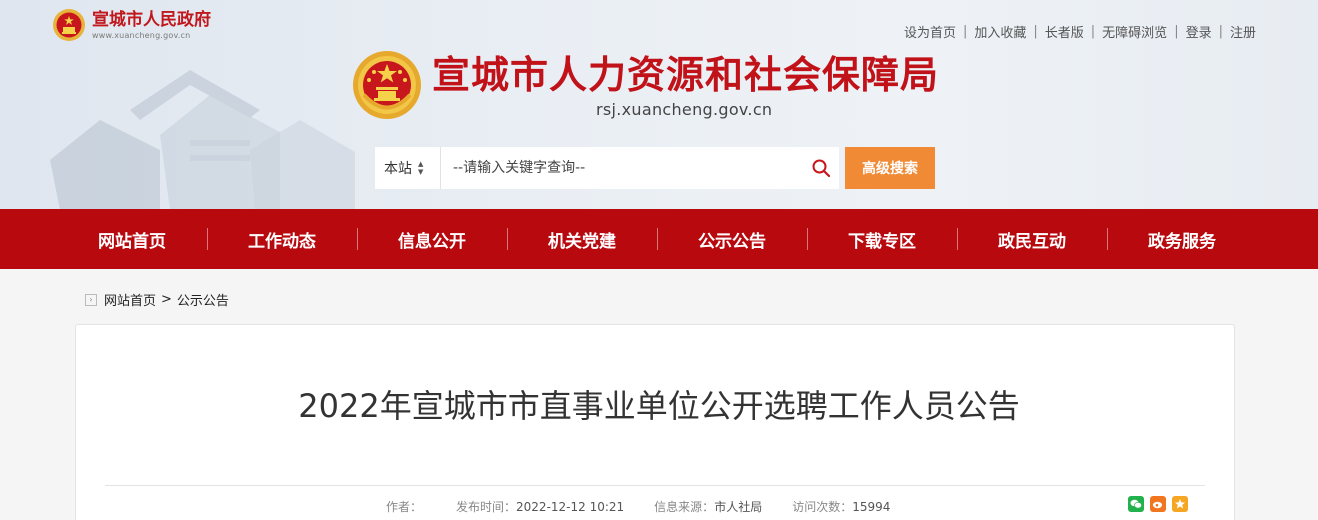 The width and height of the screenshot is (1318, 520). Describe the element at coordinates (202, 139) in the screenshot. I see `architecture-decoration` at that location.